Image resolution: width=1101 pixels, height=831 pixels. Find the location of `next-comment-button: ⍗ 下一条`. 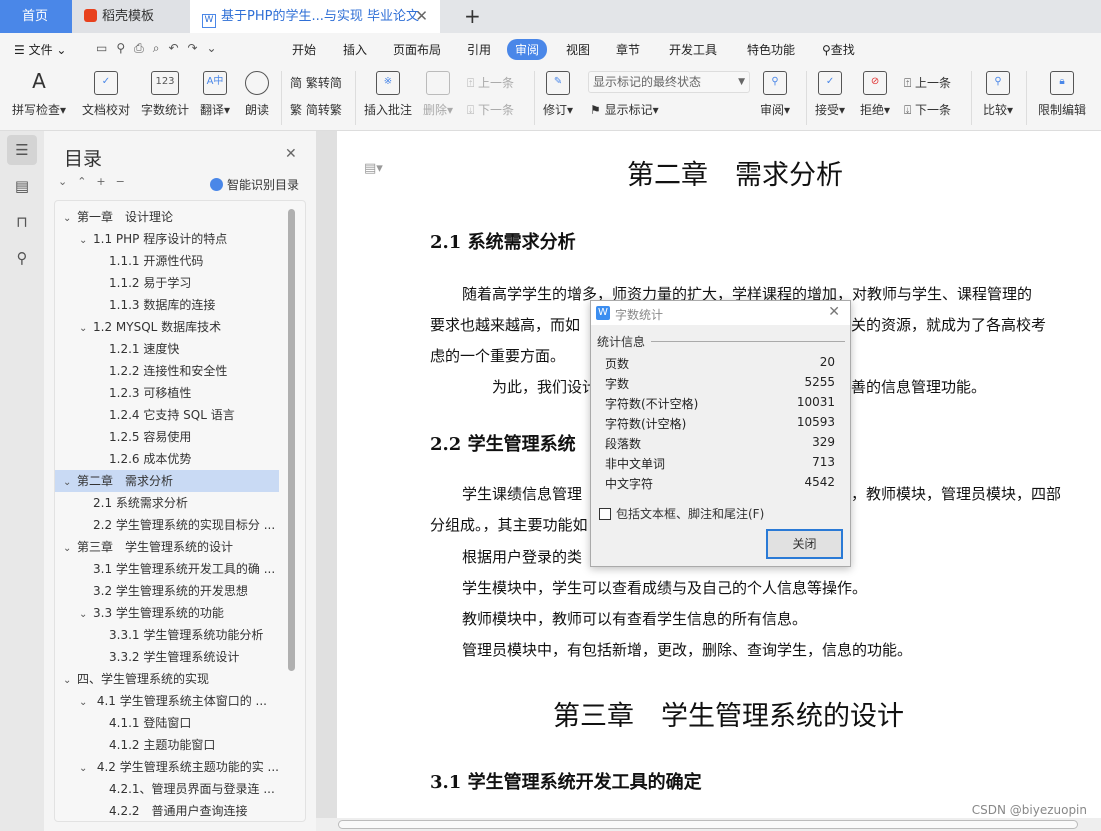

next-comment-button: ⍗ 下一条 is located at coordinates (490, 109).